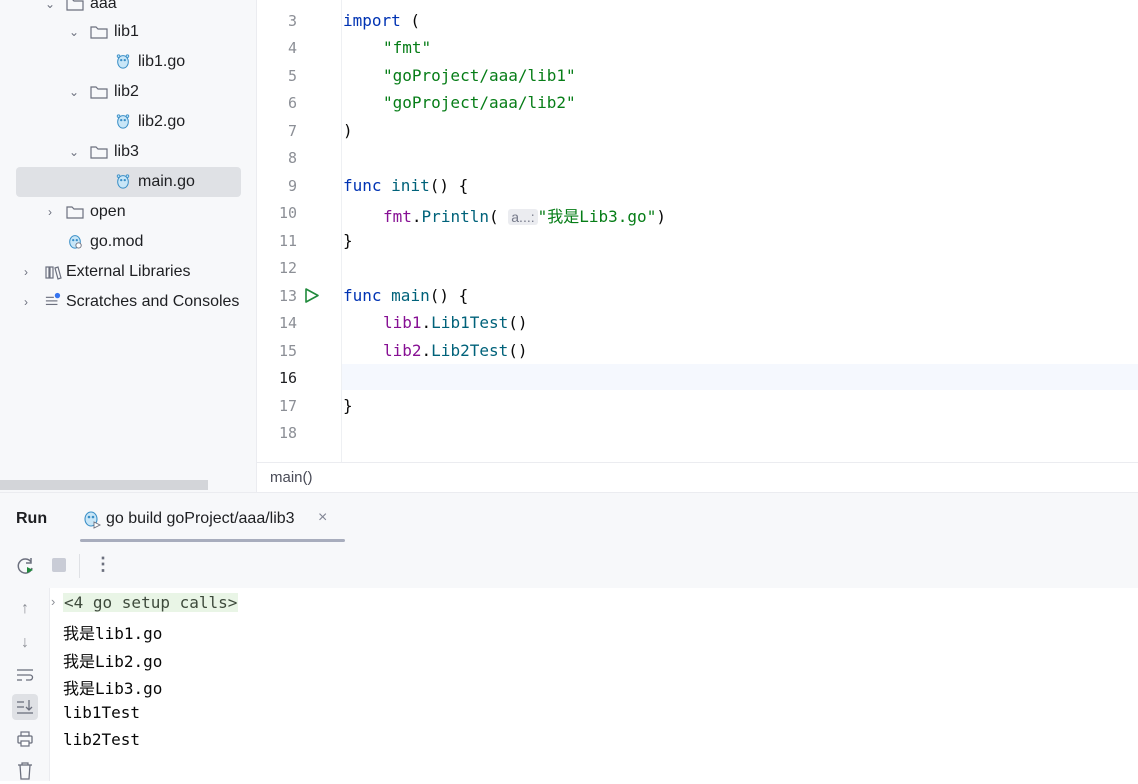  I want to click on string-literal: "goProject/aaa/lib2", so click(479, 102).